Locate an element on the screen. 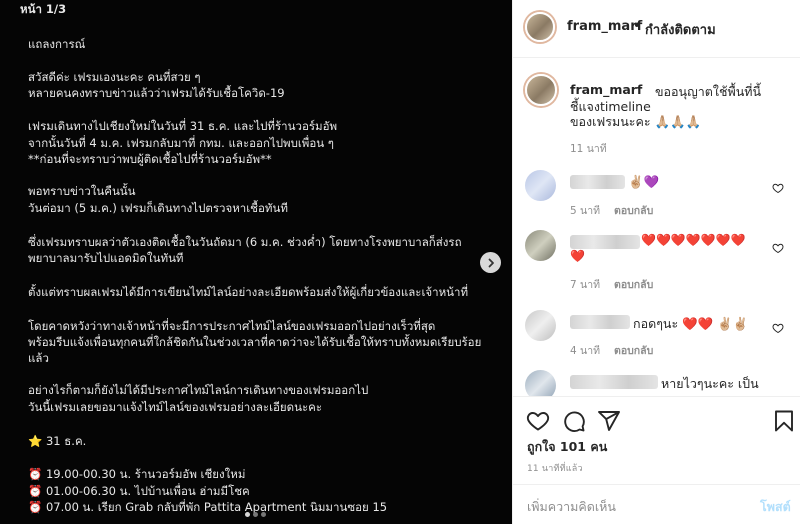 The height and width of the screenshot is (524, 800). caption-time: 11 นาที is located at coordinates (588, 149).